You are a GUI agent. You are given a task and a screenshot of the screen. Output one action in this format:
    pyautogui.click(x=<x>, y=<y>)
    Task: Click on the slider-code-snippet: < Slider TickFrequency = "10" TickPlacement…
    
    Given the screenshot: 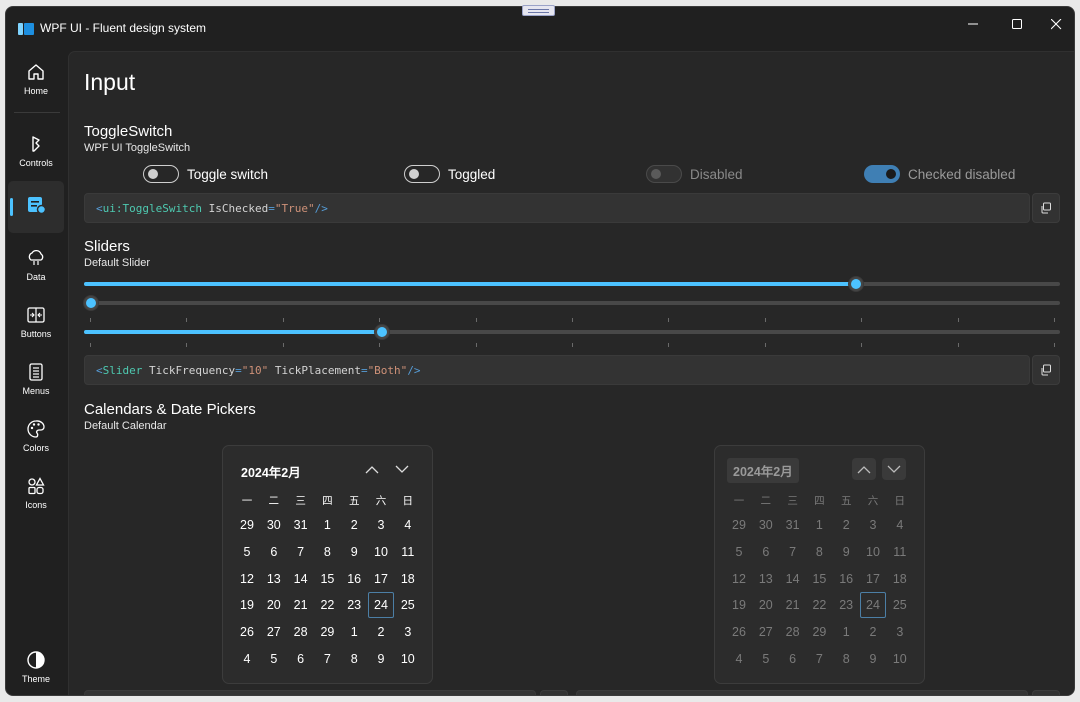 What is the action you would take?
    pyautogui.click(x=557, y=370)
    